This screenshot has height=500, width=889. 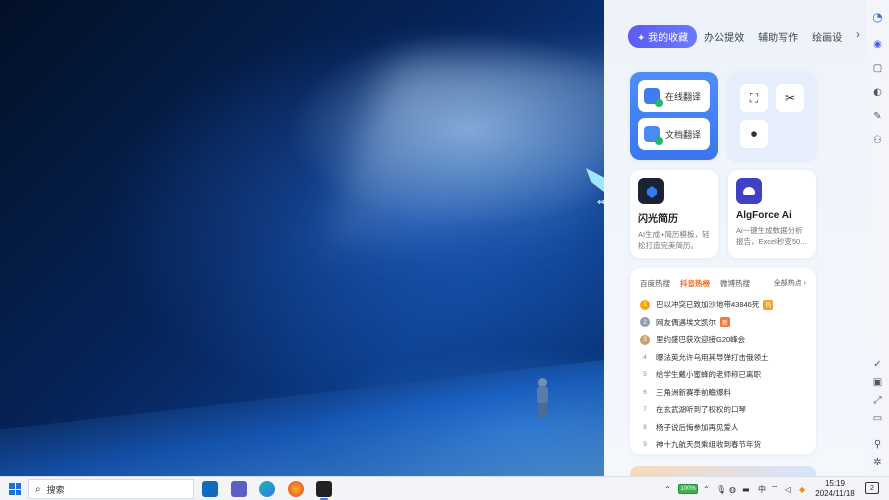 I want to click on microphone-icon: 🎙, so click(x=721, y=488).